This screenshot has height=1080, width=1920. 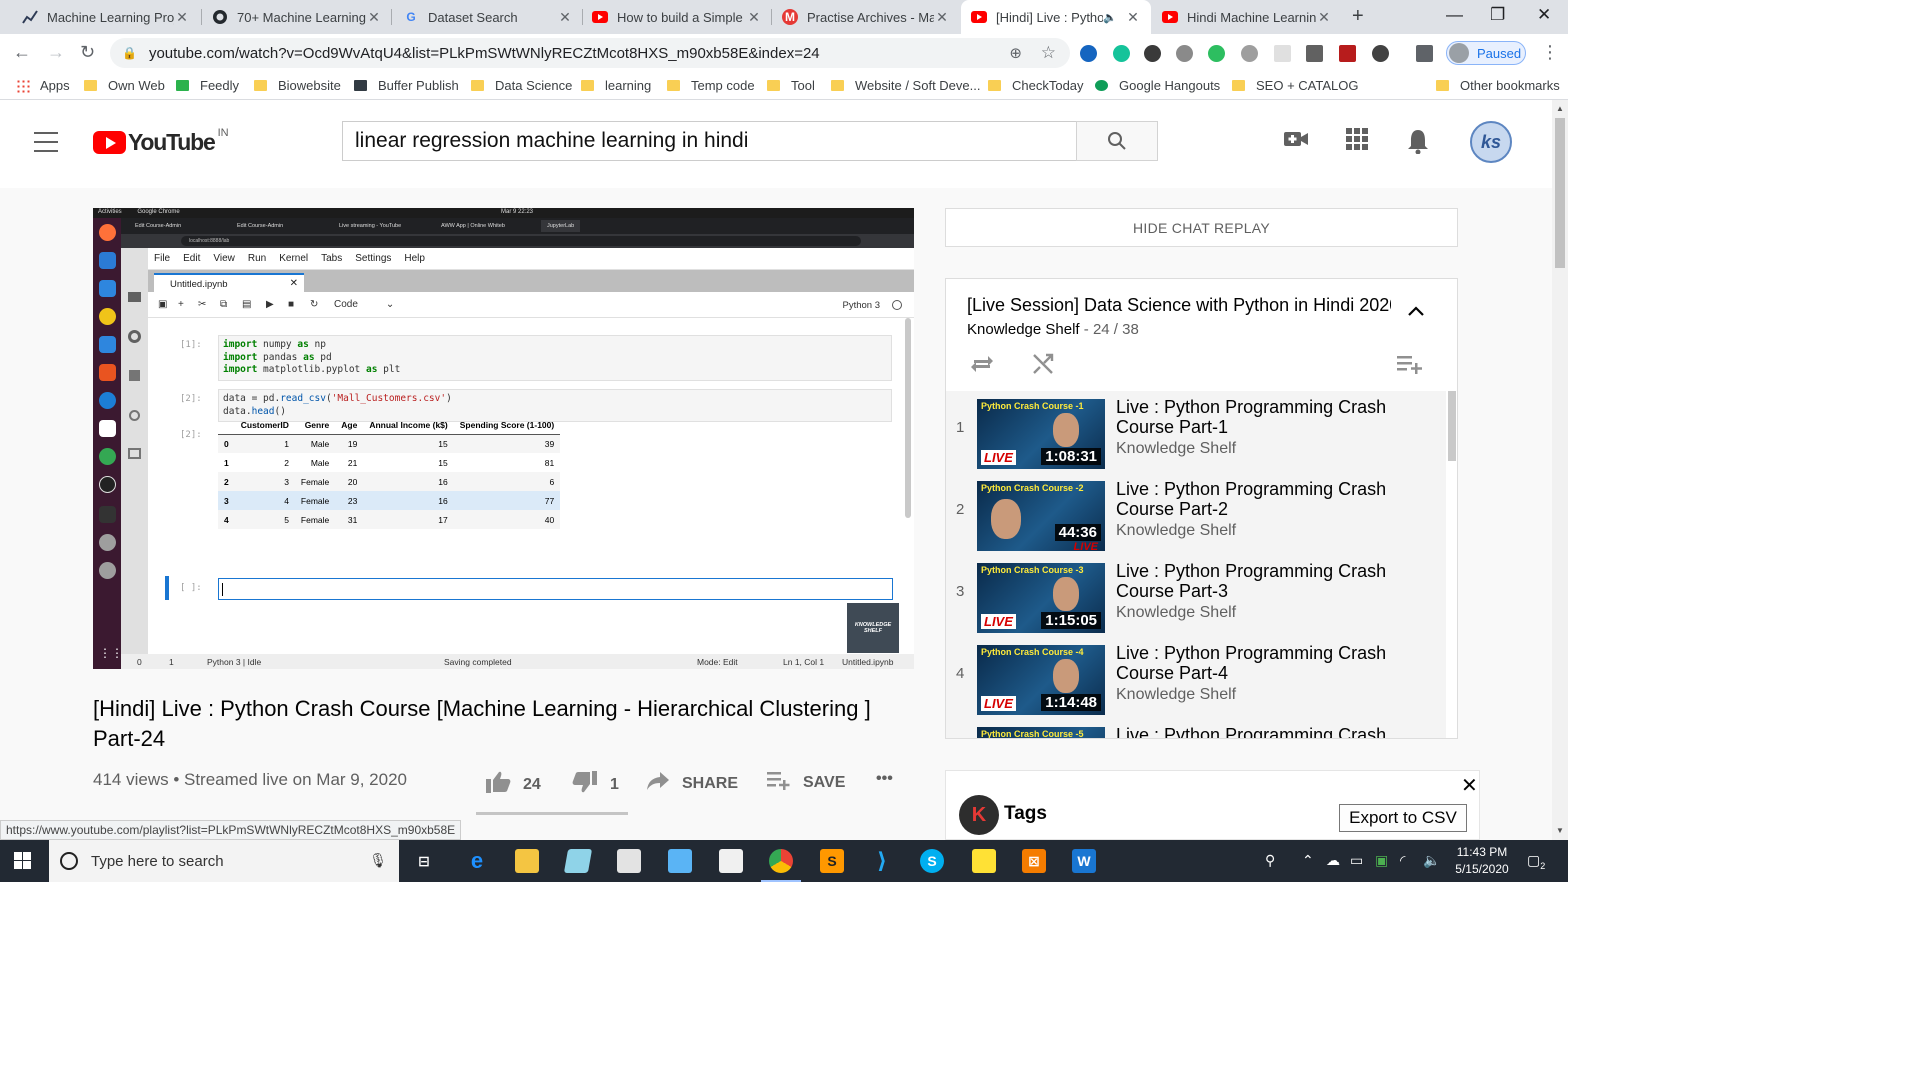 What do you see at coordinates (882, 860) in the screenshot?
I see `vscode-icon: ⟩` at bounding box center [882, 860].